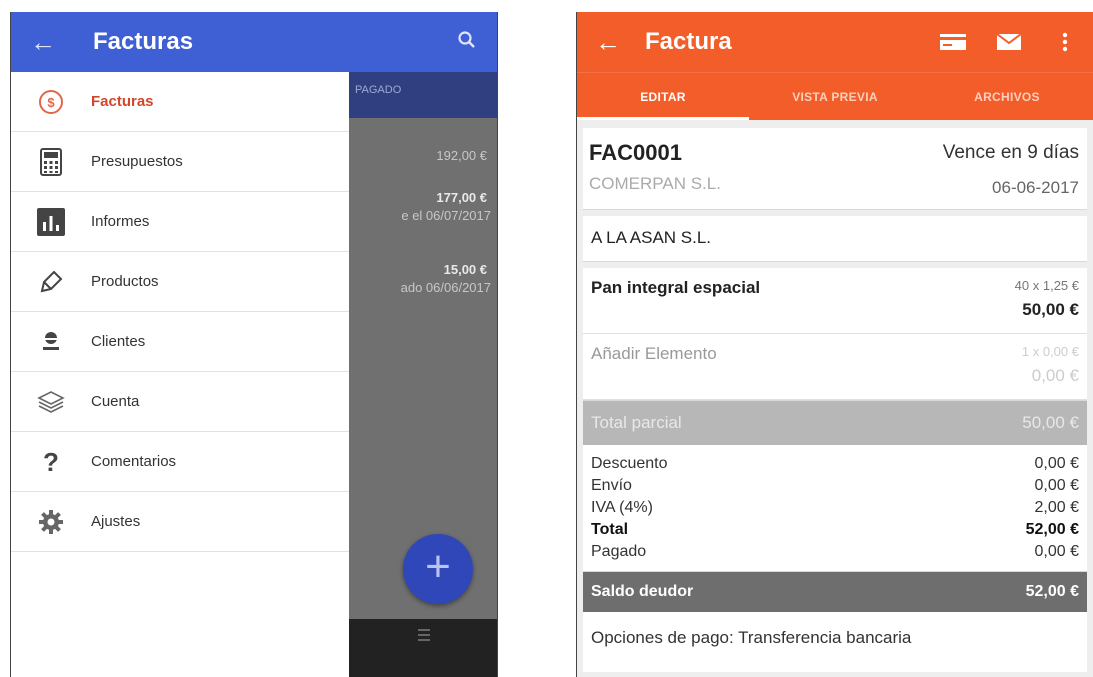 This screenshot has height=677, width=1093. Describe the element at coordinates (445, 287) in the screenshot. I see `invoice-subtext: ado 06/06/2017` at that location.